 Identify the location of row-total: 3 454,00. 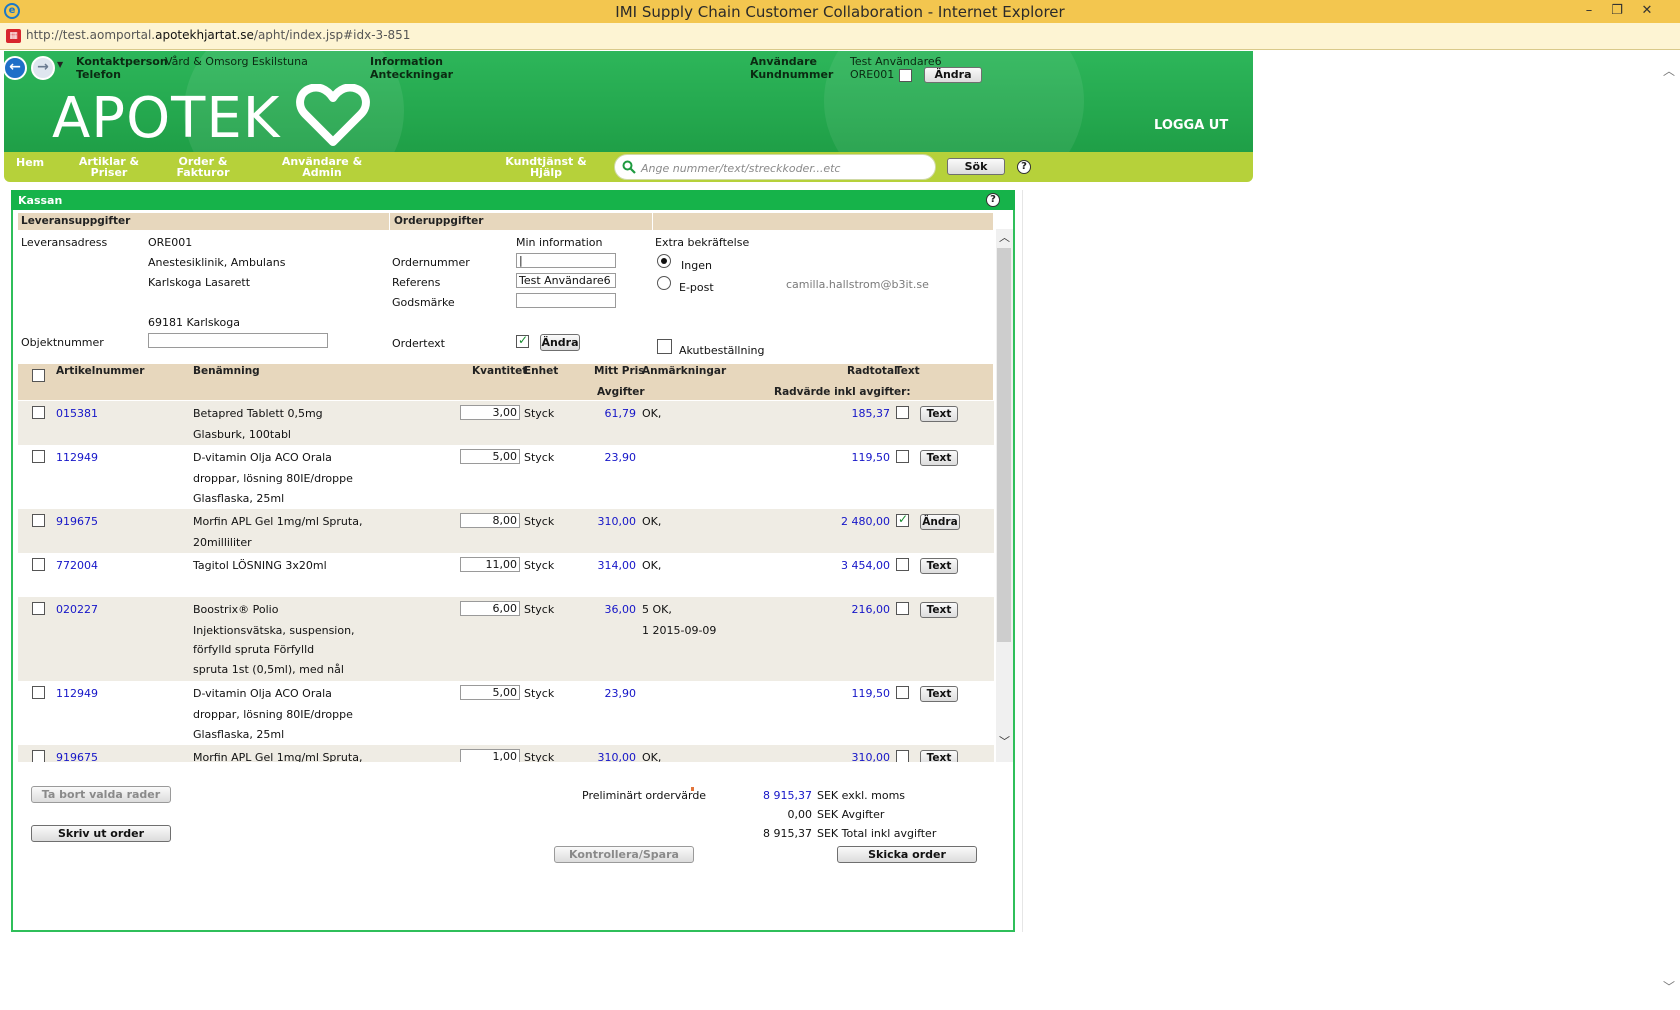
(865, 565).